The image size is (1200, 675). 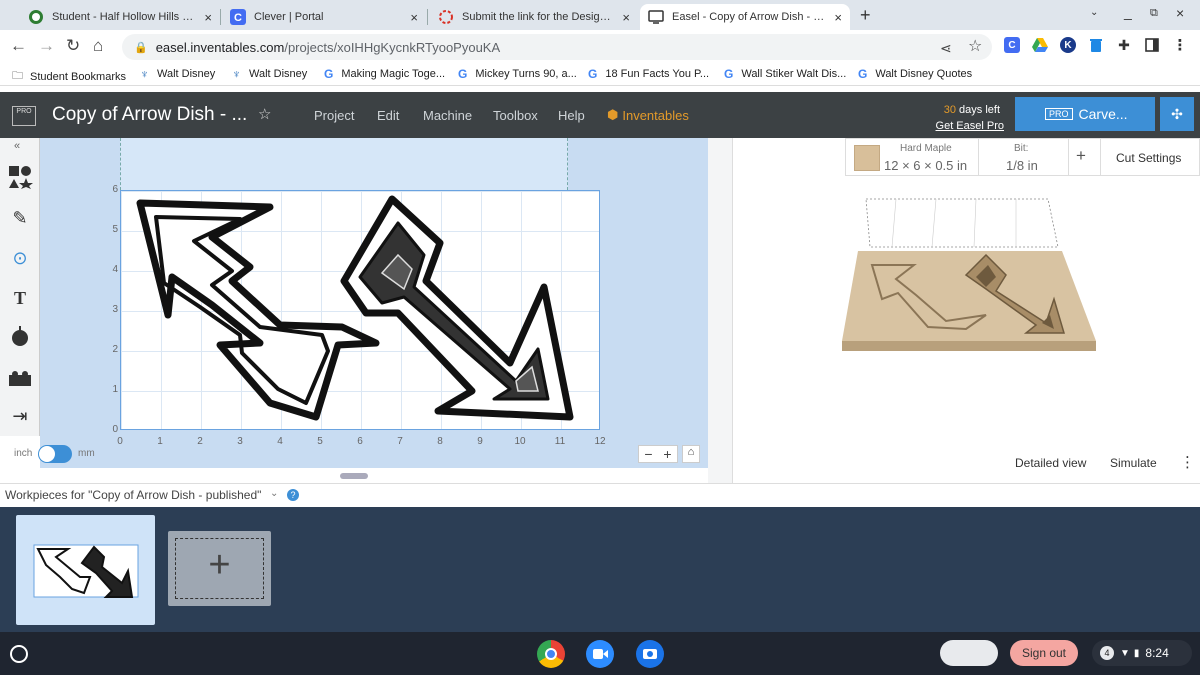 I want to click on tab-student-portal: Student - Half Hollow Hills Scho ×, so click(x=120, y=17).